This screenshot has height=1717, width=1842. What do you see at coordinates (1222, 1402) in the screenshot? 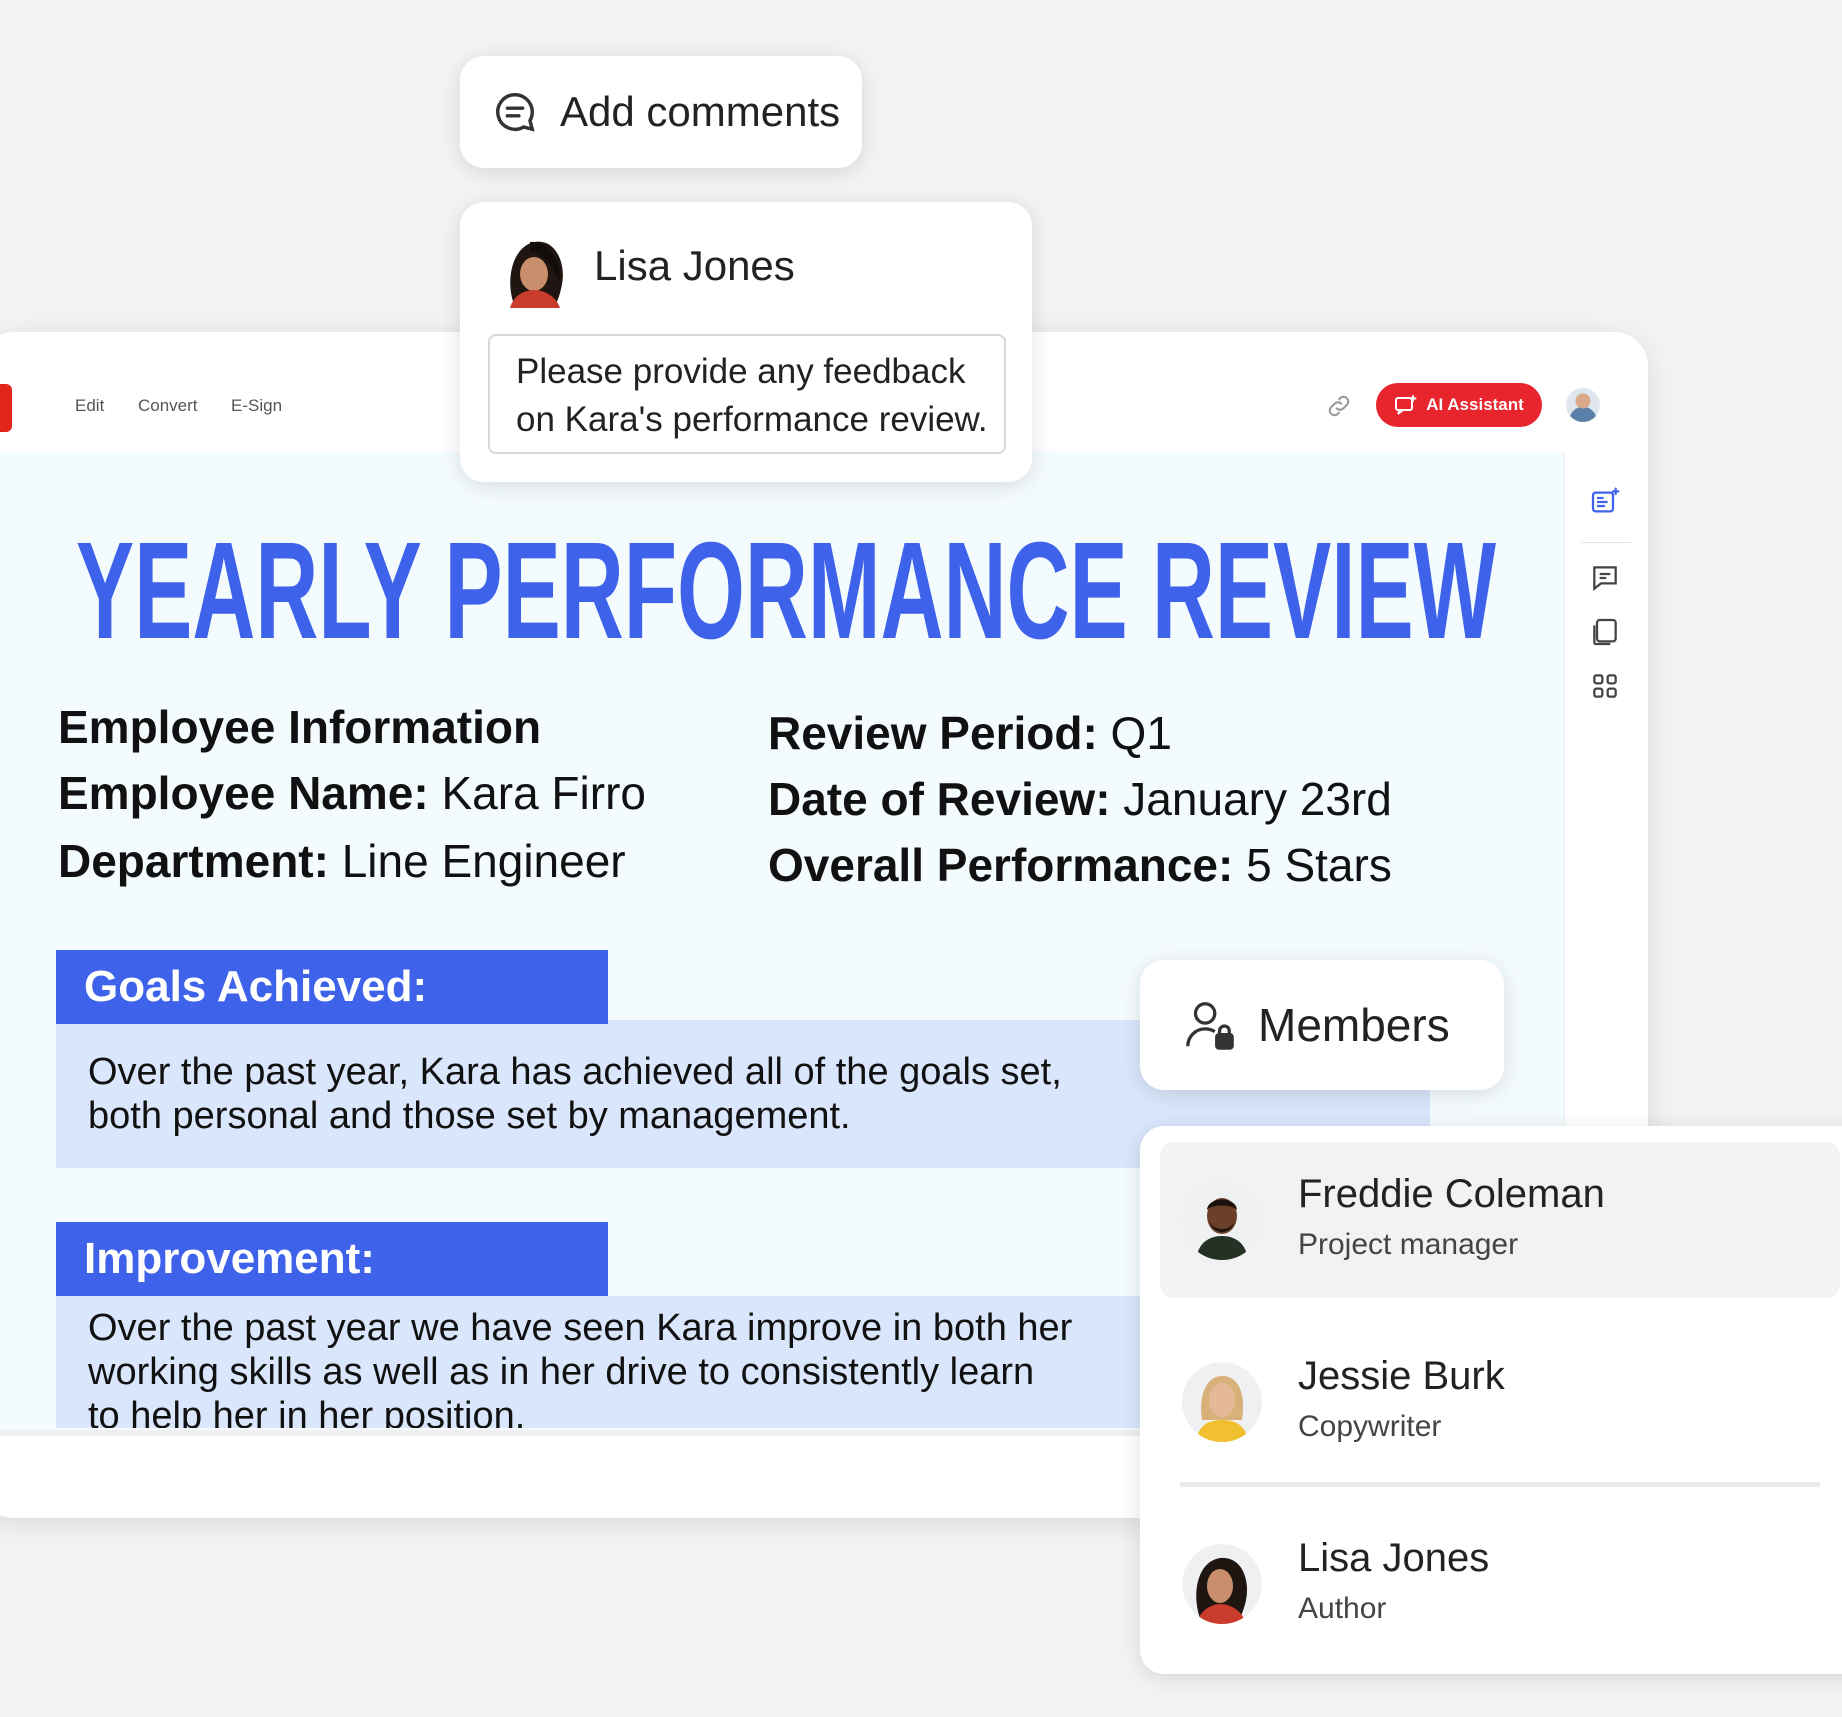
I see `jessie-burk-avatar` at bounding box center [1222, 1402].